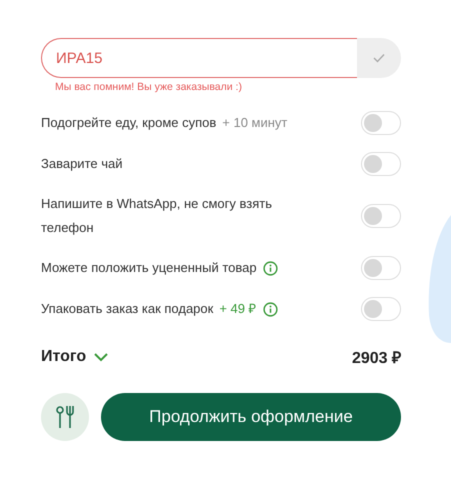 The image size is (451, 483). What do you see at coordinates (81, 164) in the screenshot?
I see `option-label: Заварите чай` at bounding box center [81, 164].